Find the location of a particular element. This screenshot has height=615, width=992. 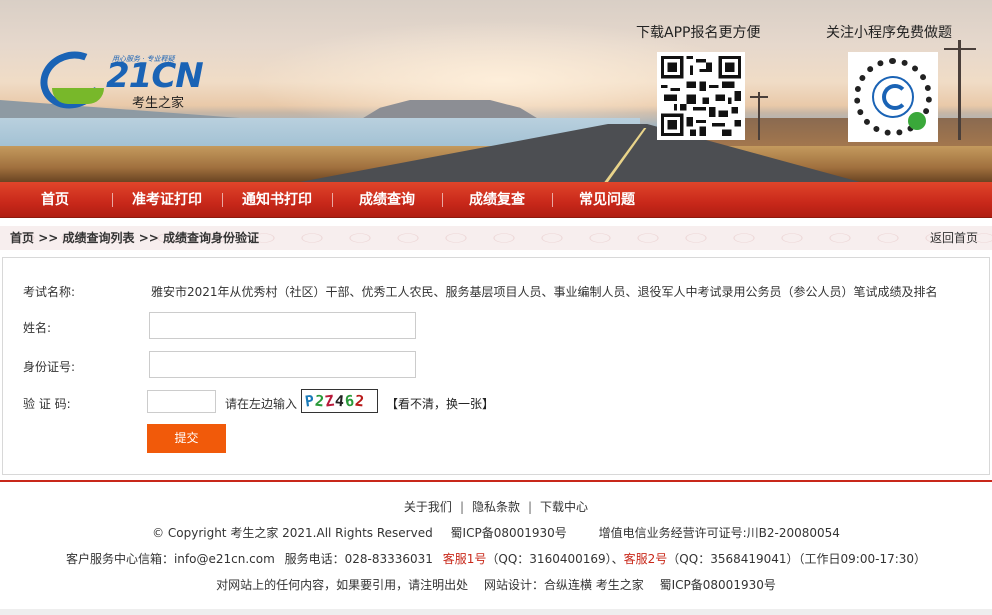

exam-name-label: 考试名称: is located at coordinates (49, 292).